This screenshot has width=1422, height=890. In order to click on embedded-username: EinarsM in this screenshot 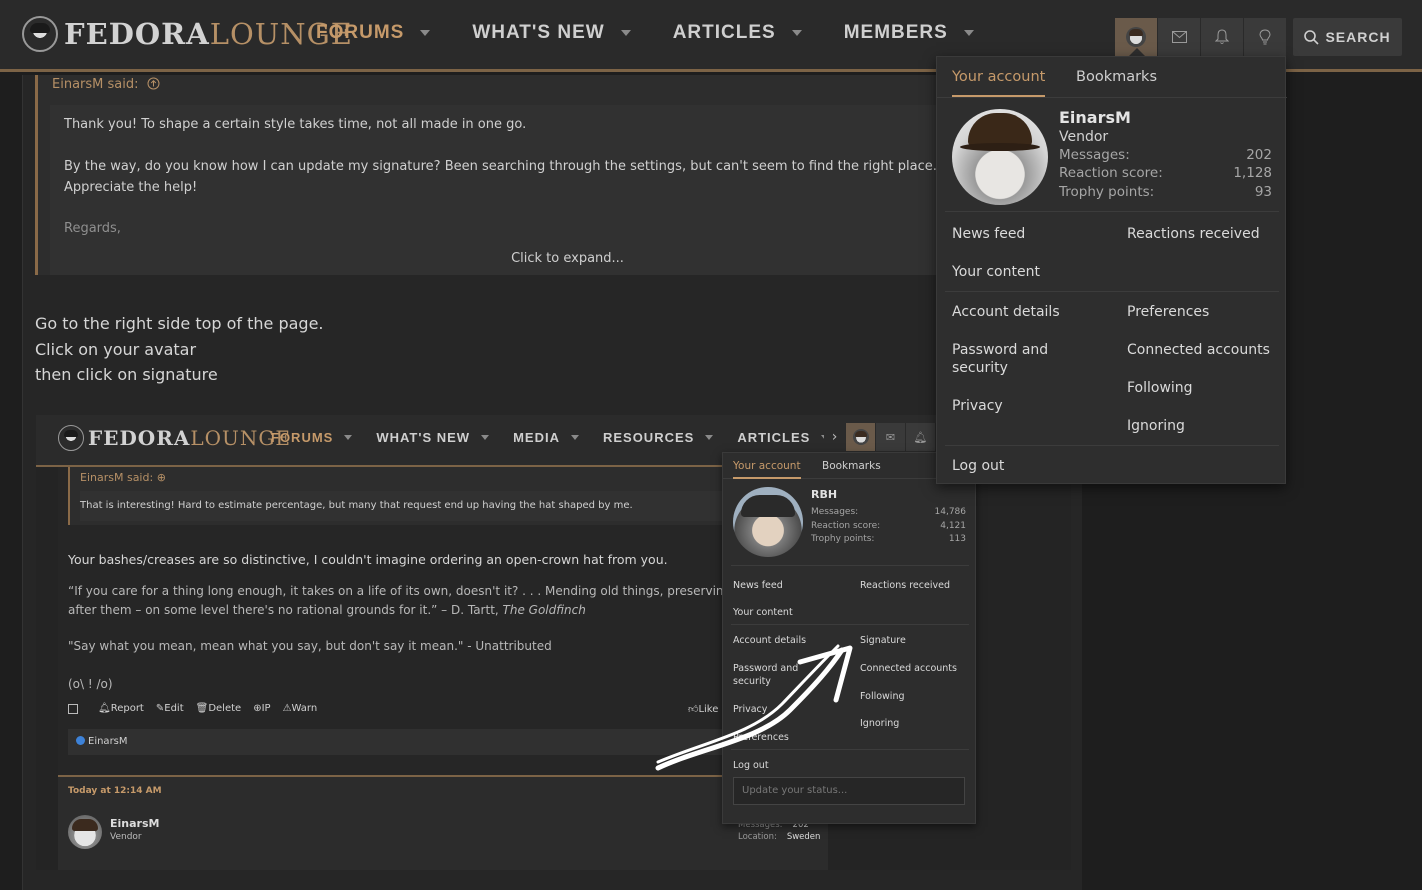, I will do `click(135, 823)`.